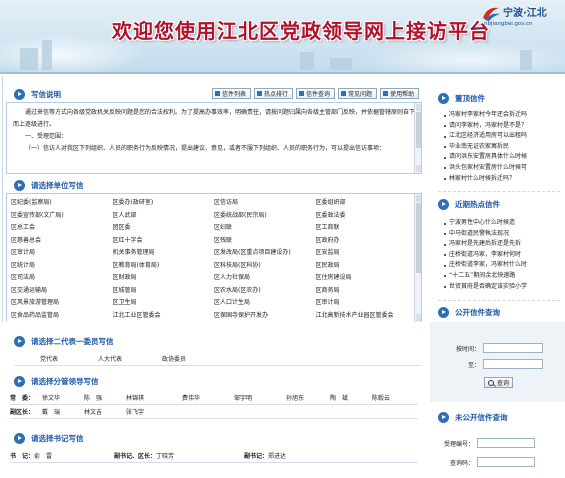 Image resolution: width=565 pixels, height=478 pixels. Describe the element at coordinates (265, 291) in the screenshot. I see `unit-link: 区农水局(区农办)` at that location.